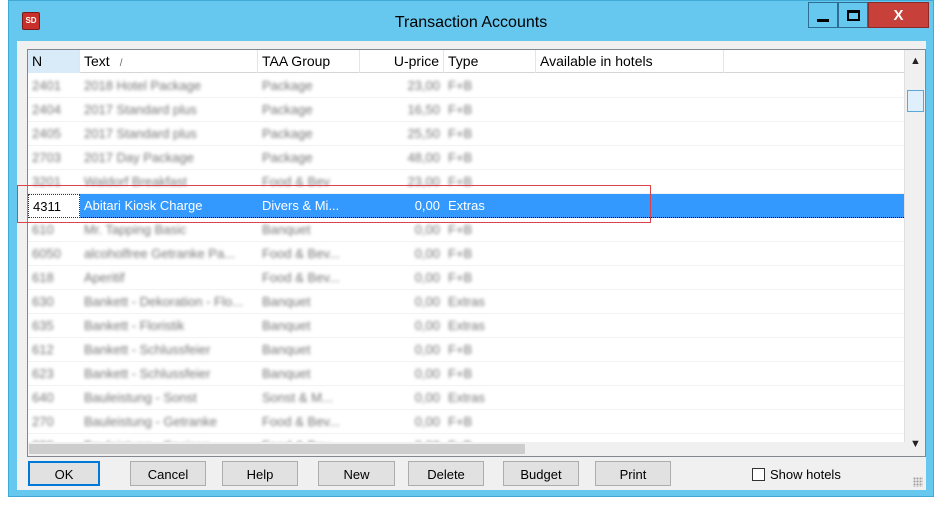 This screenshot has width=946, height=505. I want to click on close-button: X, so click(898, 15).